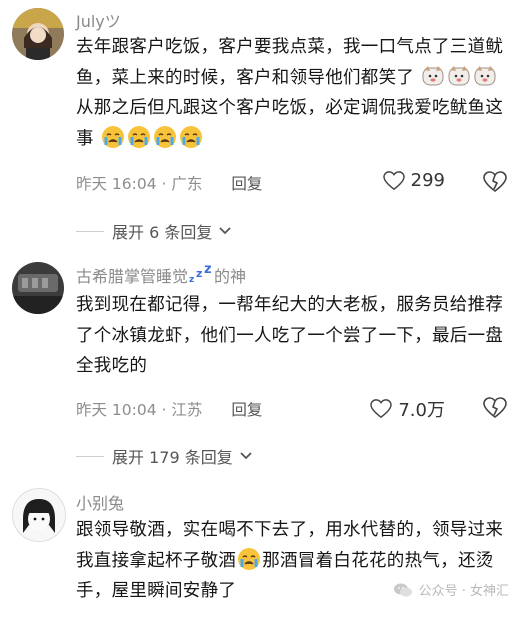 Image resolution: width=525 pixels, height=617 pixels. I want to click on timestamp-location: 昨天 16:04 · 广东, so click(139, 184).